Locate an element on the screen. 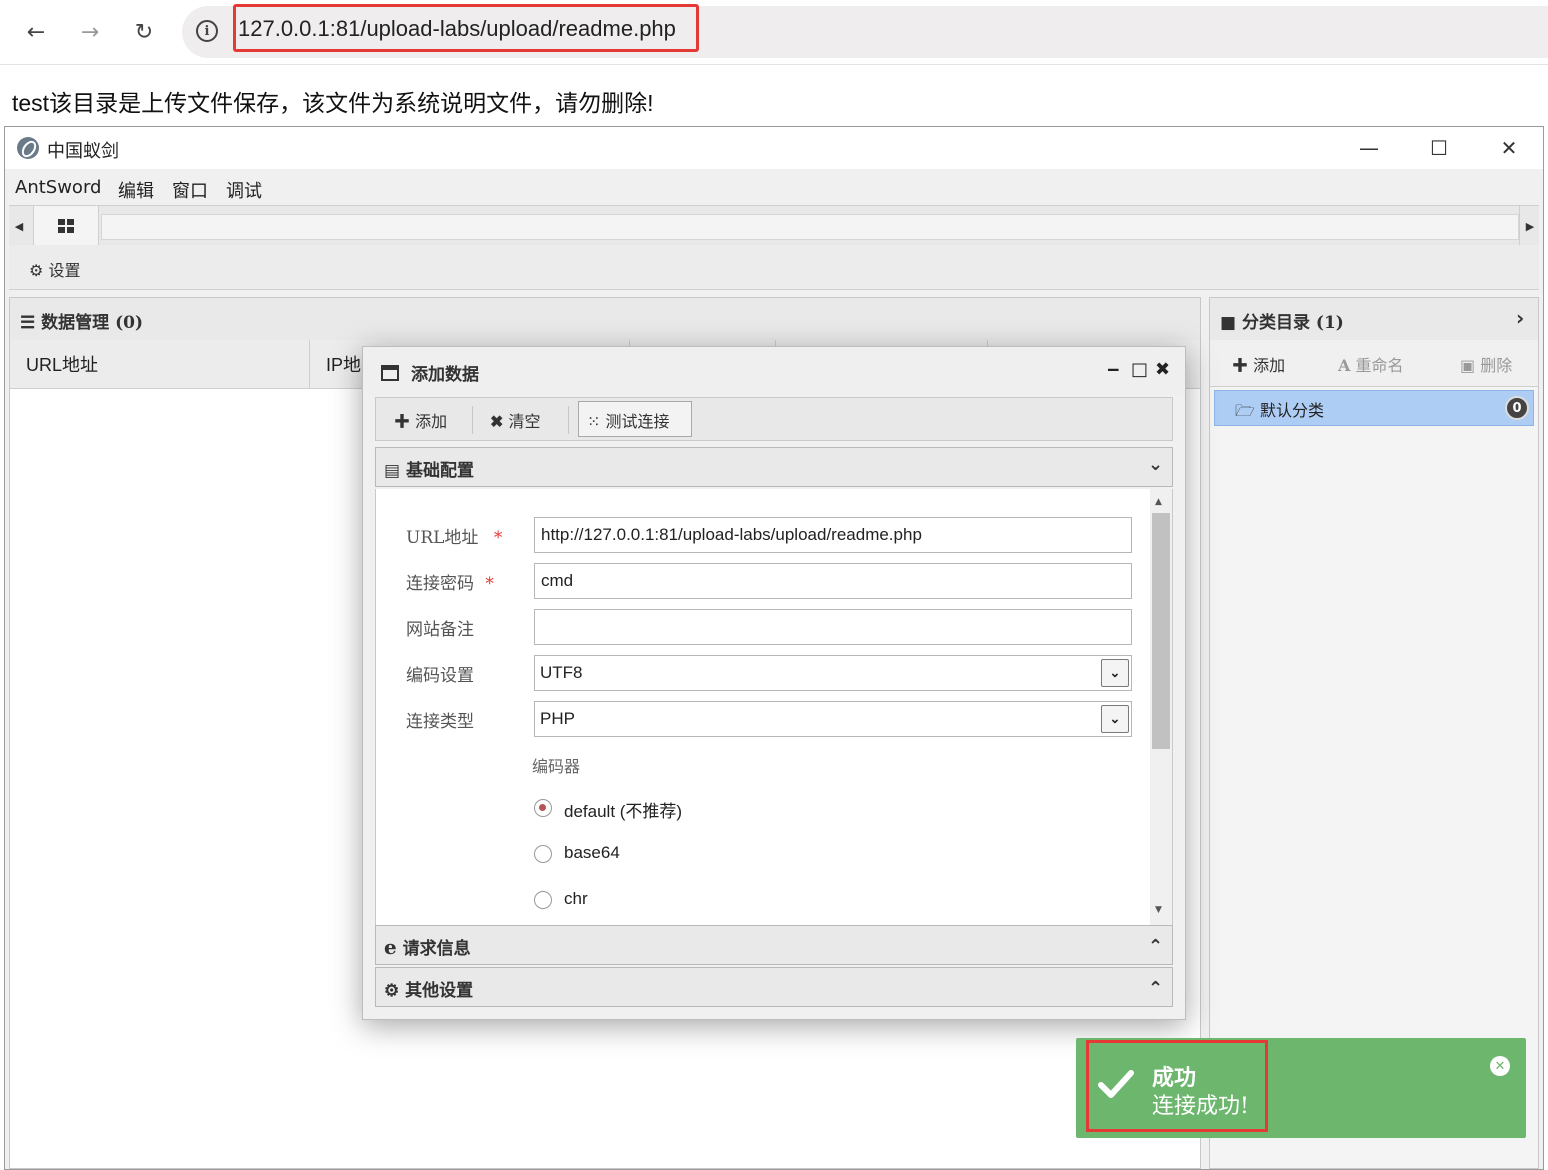 The image size is (1548, 1170). dialog-close-icon: ✖ is located at coordinates (1162, 369).